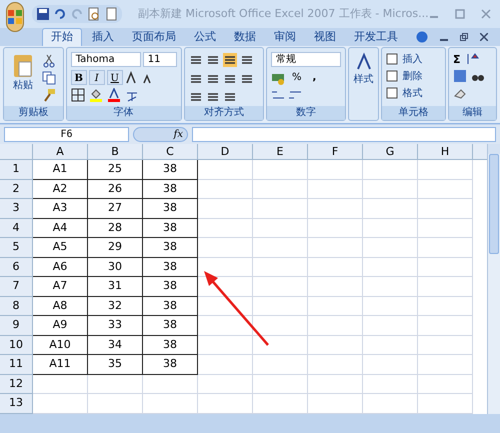 This screenshot has height=433, width=500. Describe the element at coordinates (16, 364) in the screenshot. I see `row-header: 11` at that location.